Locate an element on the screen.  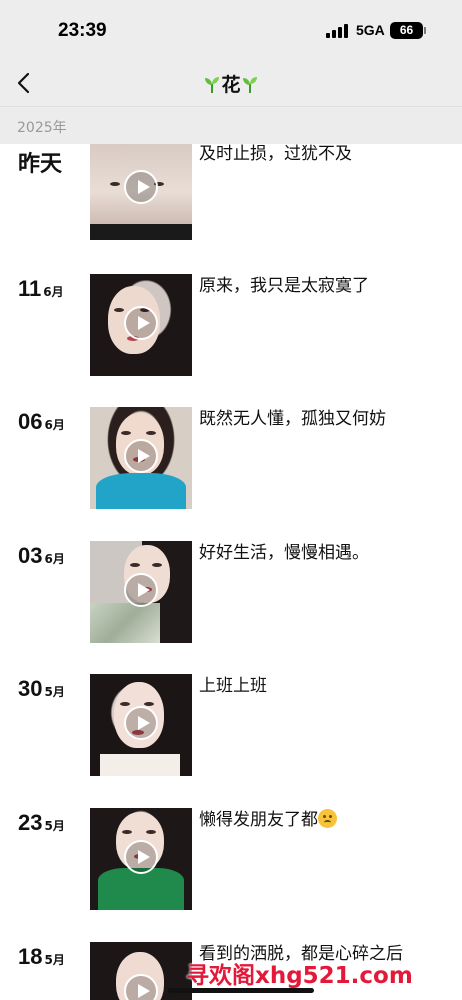
page-title: 花 is located at coordinates (231, 83).